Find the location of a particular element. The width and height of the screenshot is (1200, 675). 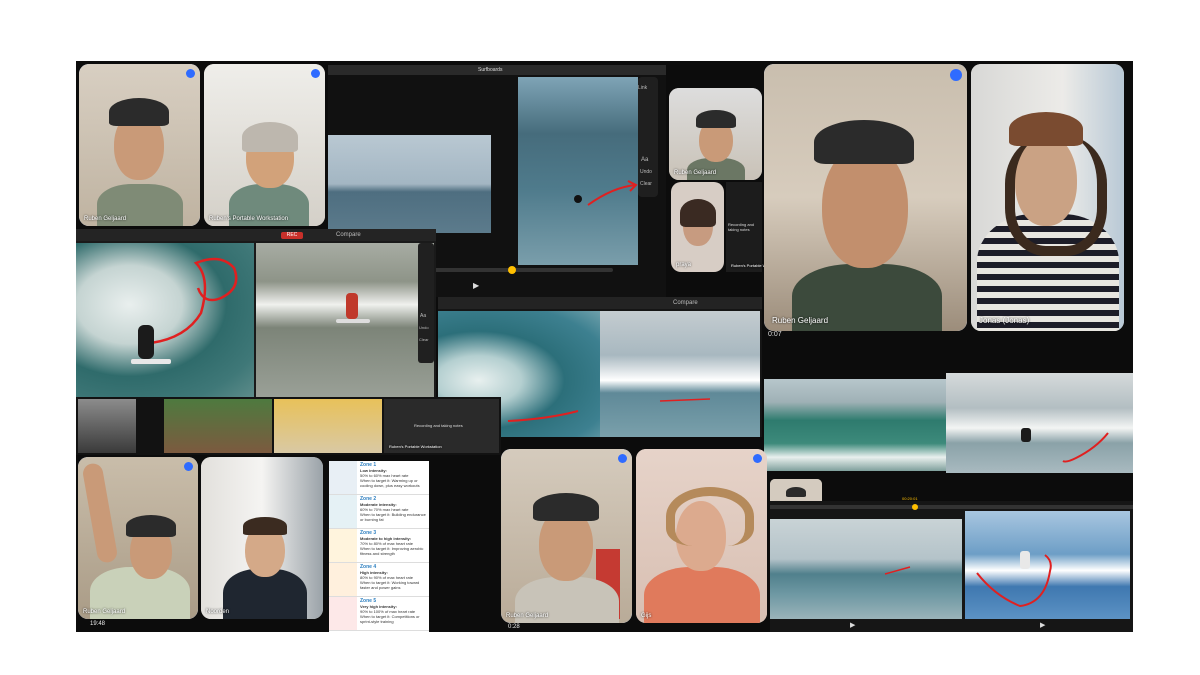

participant-tile-8: Ruben Geljaard is located at coordinates (138, 538).